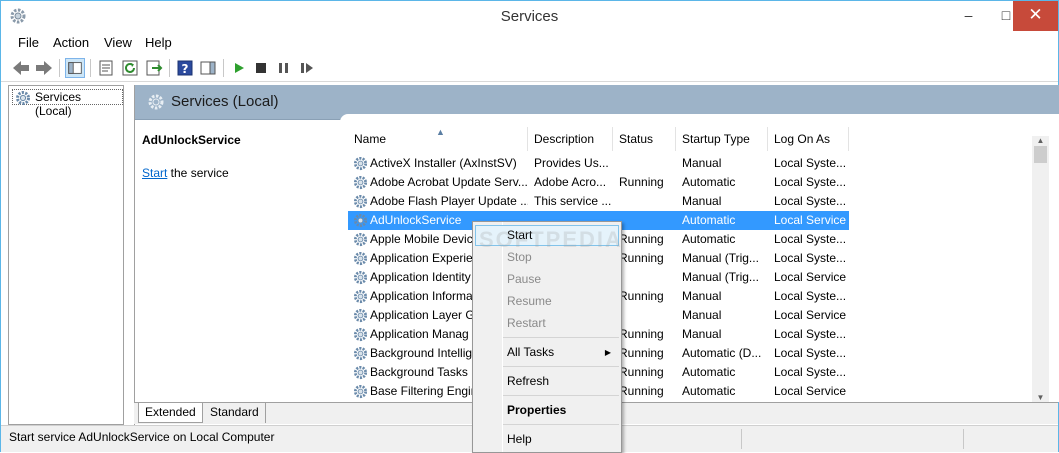 The height and width of the screenshot is (453, 1059). What do you see at coordinates (529, 68) in the screenshot?
I see `toolbar: ?` at bounding box center [529, 68].